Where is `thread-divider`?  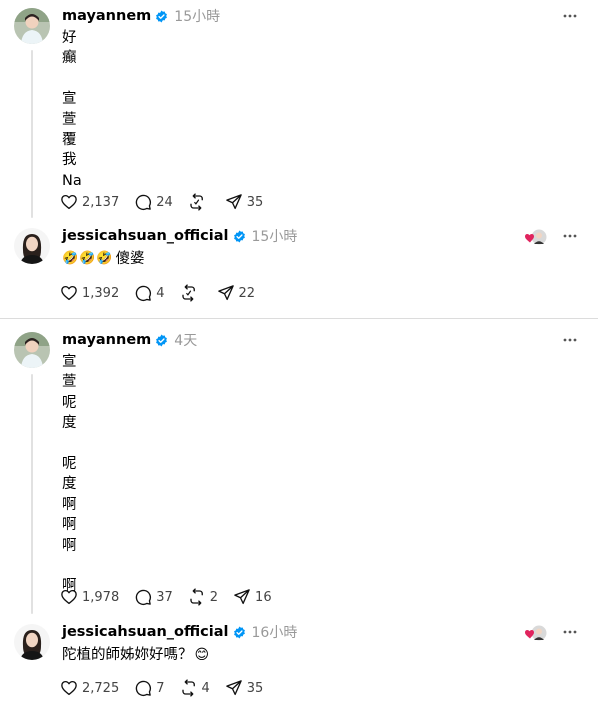
thread-divider is located at coordinates (299, 318).